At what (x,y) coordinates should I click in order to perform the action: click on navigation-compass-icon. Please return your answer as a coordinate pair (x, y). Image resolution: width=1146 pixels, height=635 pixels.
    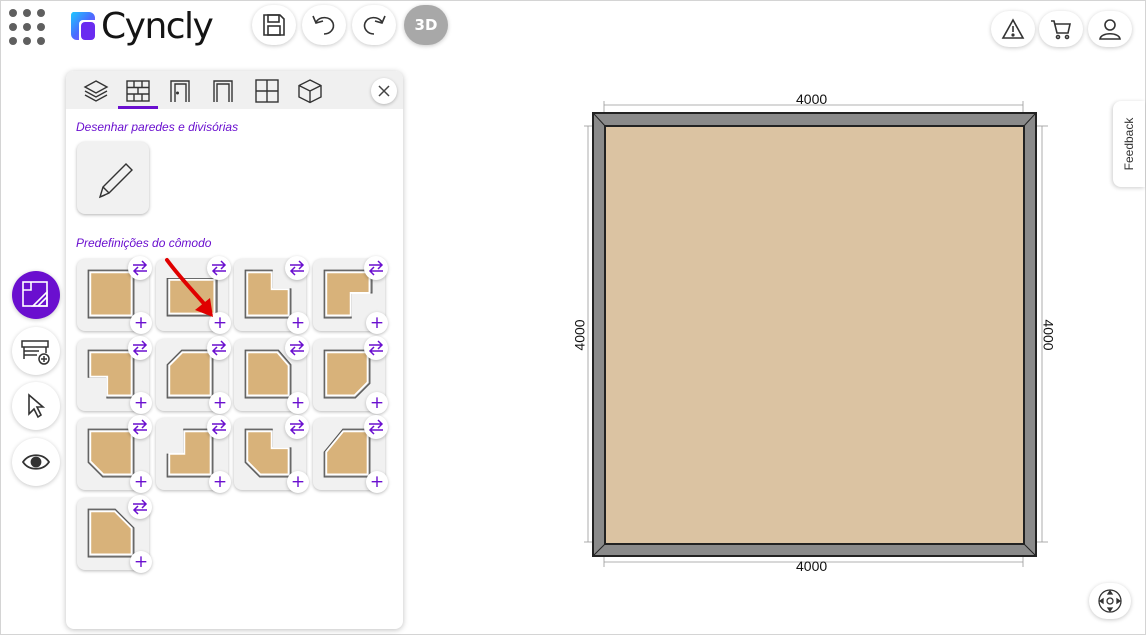
    Looking at the image, I should click on (1110, 601).